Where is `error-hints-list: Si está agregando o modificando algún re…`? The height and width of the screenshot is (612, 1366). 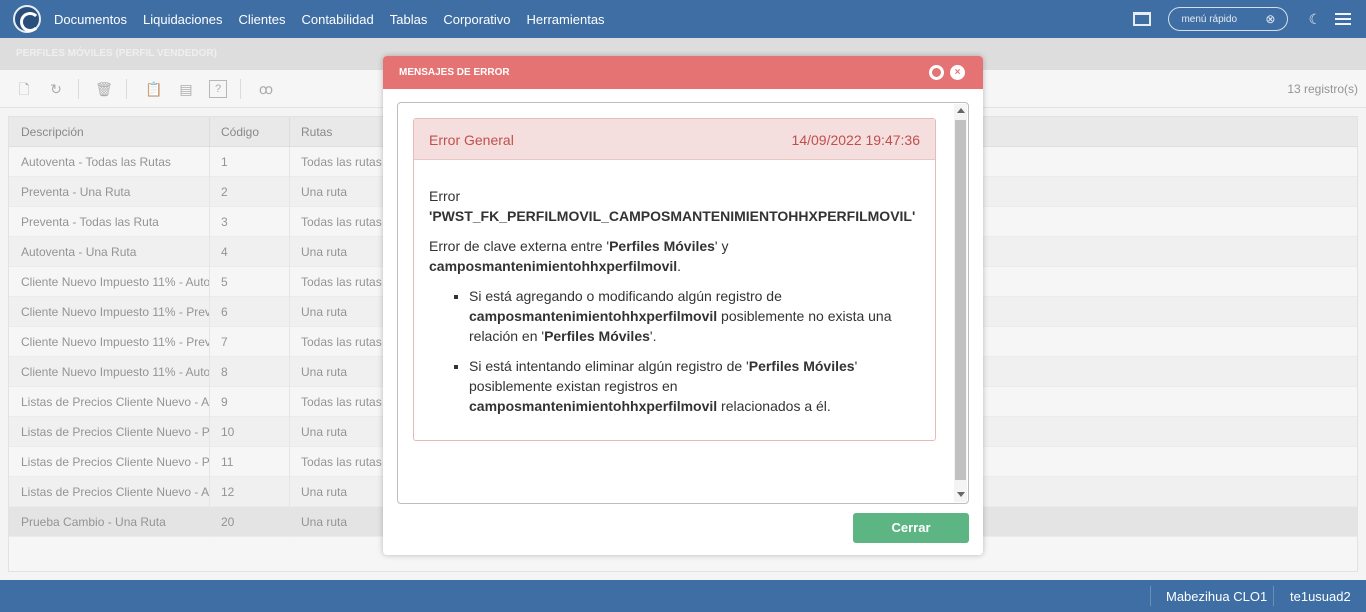
error-hints-list: Si está agregando o modificando algún re… is located at coordinates (694, 351).